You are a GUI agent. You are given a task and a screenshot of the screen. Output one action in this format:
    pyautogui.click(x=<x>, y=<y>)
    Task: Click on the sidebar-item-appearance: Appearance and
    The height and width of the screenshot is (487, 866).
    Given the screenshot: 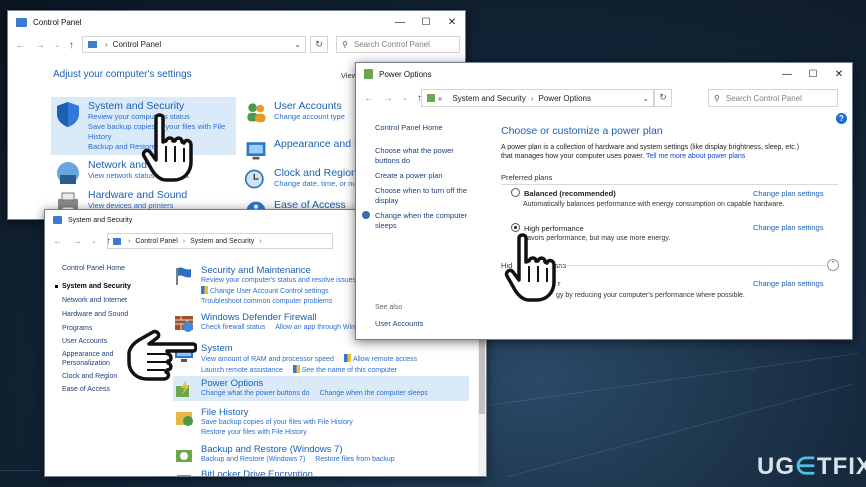 What is the action you would take?
    pyautogui.click(x=87, y=354)
    